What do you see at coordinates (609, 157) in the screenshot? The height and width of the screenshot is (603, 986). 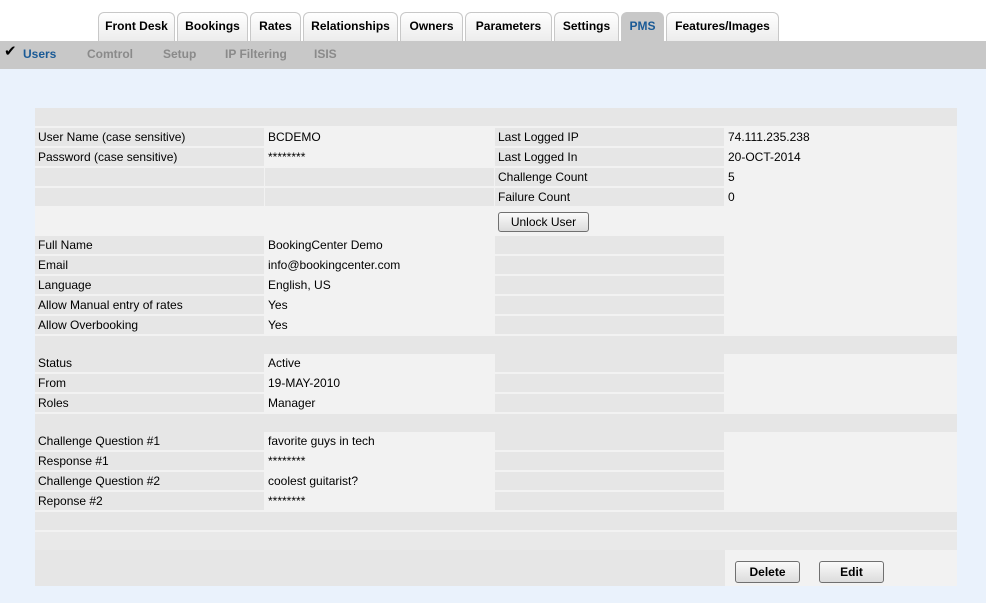 I see `last-logged-in-label: Last Logged In` at bounding box center [609, 157].